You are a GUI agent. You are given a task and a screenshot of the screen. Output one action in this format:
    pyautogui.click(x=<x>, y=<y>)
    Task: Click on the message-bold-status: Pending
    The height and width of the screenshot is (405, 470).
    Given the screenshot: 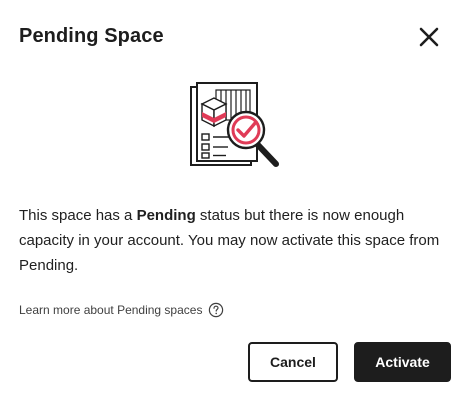 What is the action you would take?
    pyautogui.click(x=166, y=215)
    